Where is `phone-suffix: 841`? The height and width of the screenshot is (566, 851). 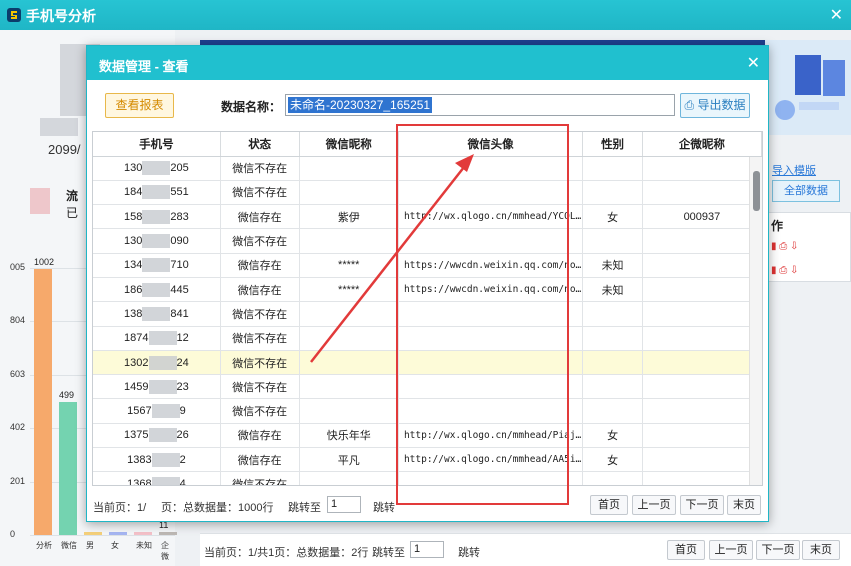
phone-suffix: 841 is located at coordinates (179, 313).